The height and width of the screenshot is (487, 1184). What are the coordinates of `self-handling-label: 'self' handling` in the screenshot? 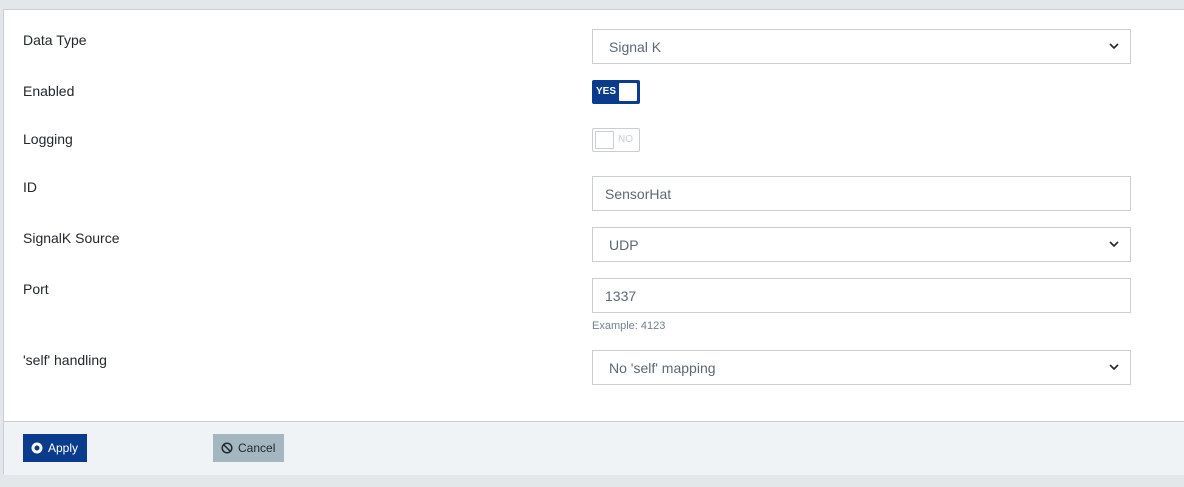 It's located at (65, 360).